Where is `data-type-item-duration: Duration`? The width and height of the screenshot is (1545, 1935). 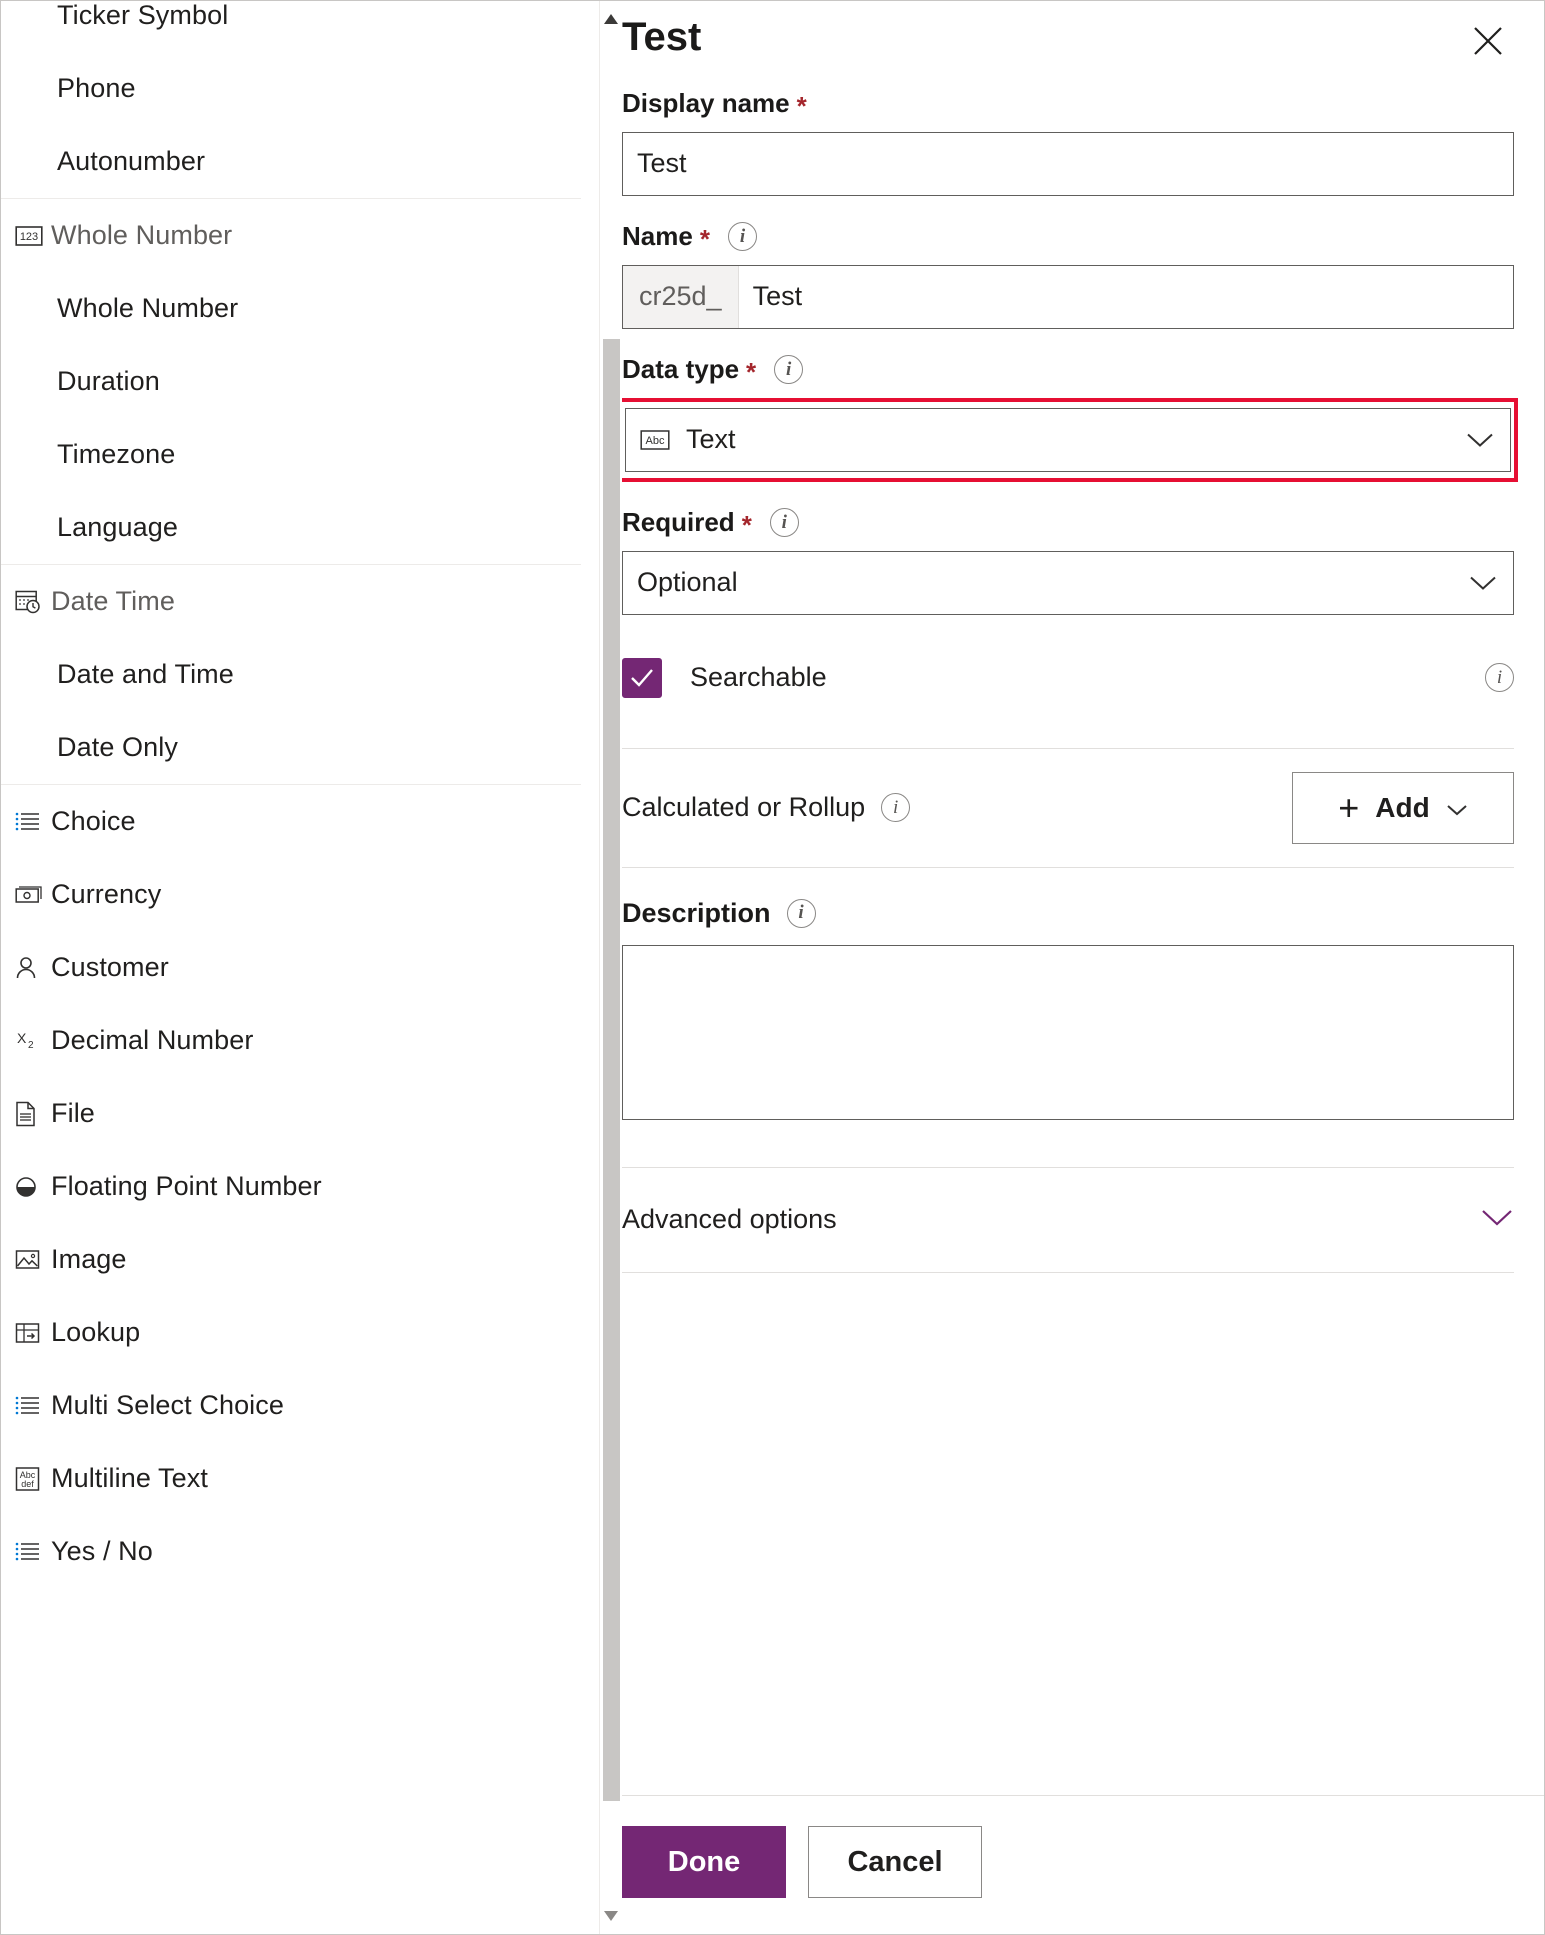 data-type-item-duration: Duration is located at coordinates (291, 381).